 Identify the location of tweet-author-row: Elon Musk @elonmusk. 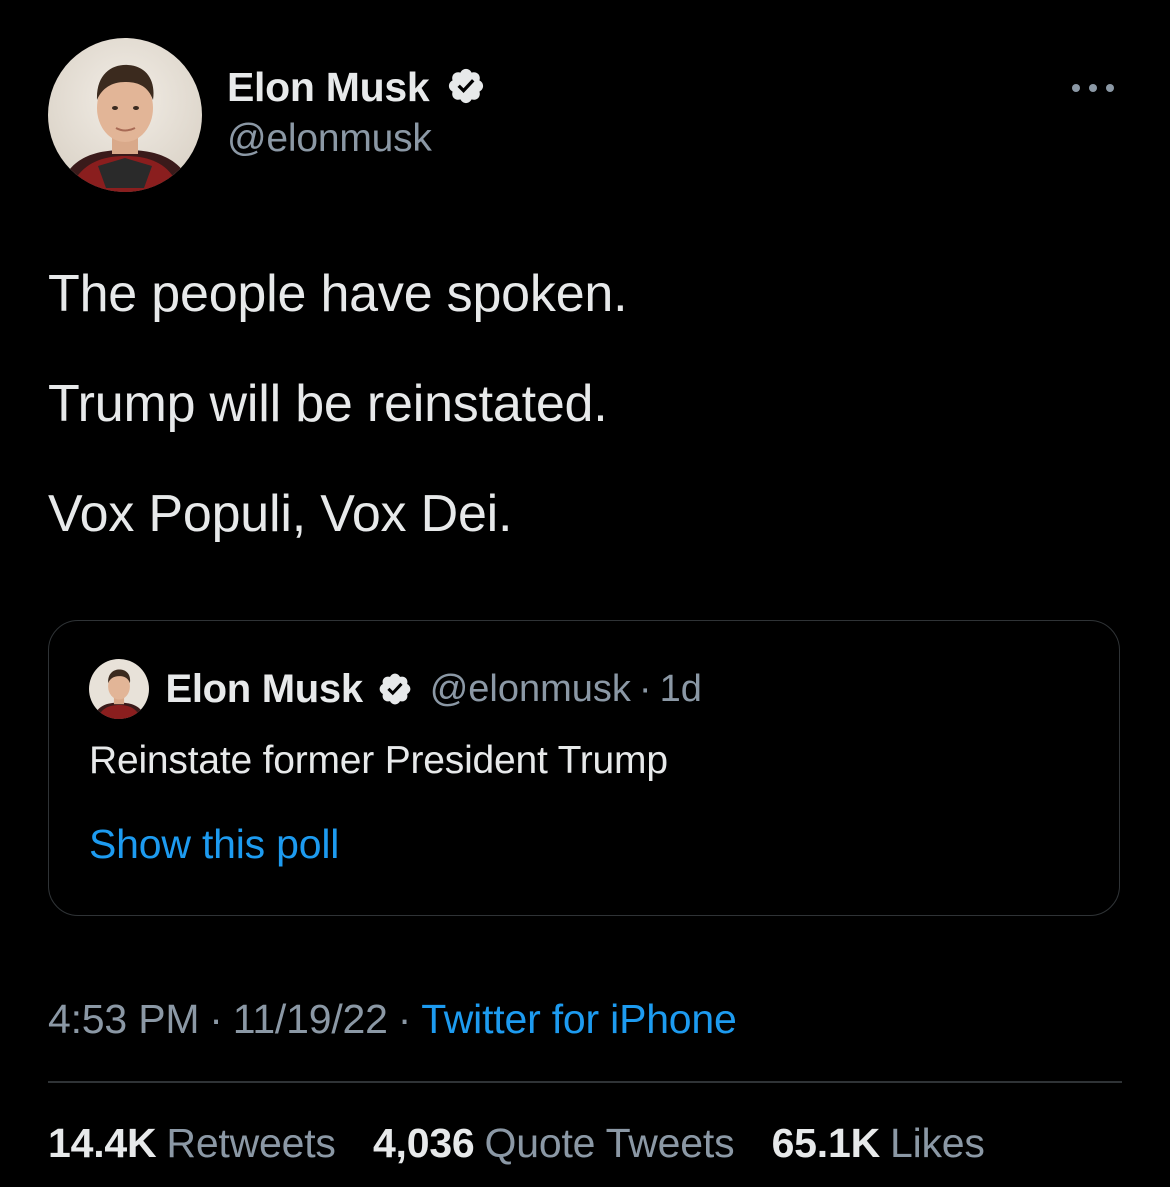
(585, 115).